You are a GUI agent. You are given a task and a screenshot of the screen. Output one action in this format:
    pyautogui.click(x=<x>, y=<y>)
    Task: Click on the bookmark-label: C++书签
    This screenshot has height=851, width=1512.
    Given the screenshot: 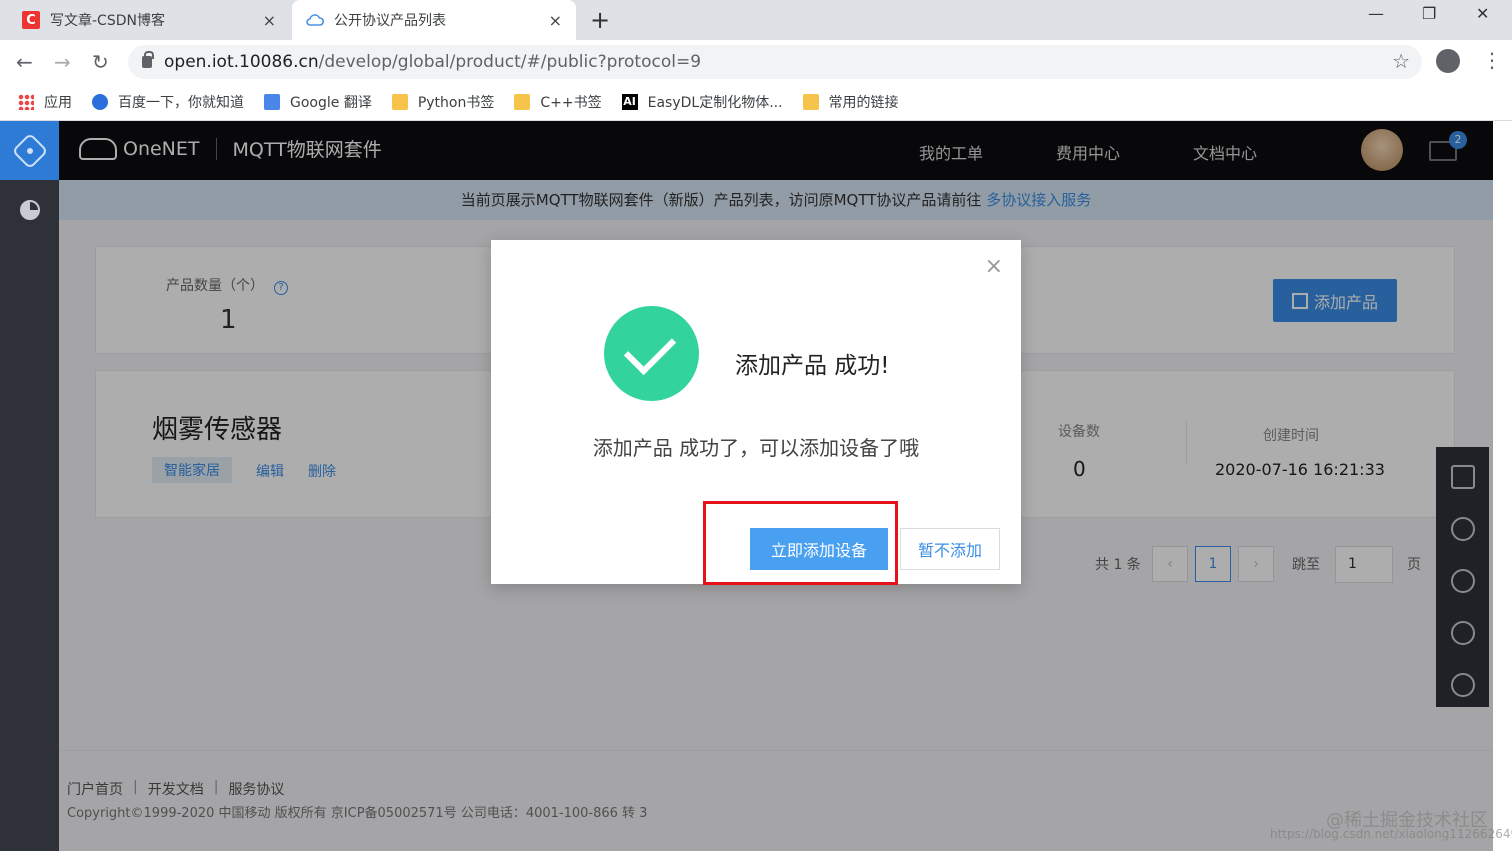 What is the action you would take?
    pyautogui.click(x=571, y=103)
    